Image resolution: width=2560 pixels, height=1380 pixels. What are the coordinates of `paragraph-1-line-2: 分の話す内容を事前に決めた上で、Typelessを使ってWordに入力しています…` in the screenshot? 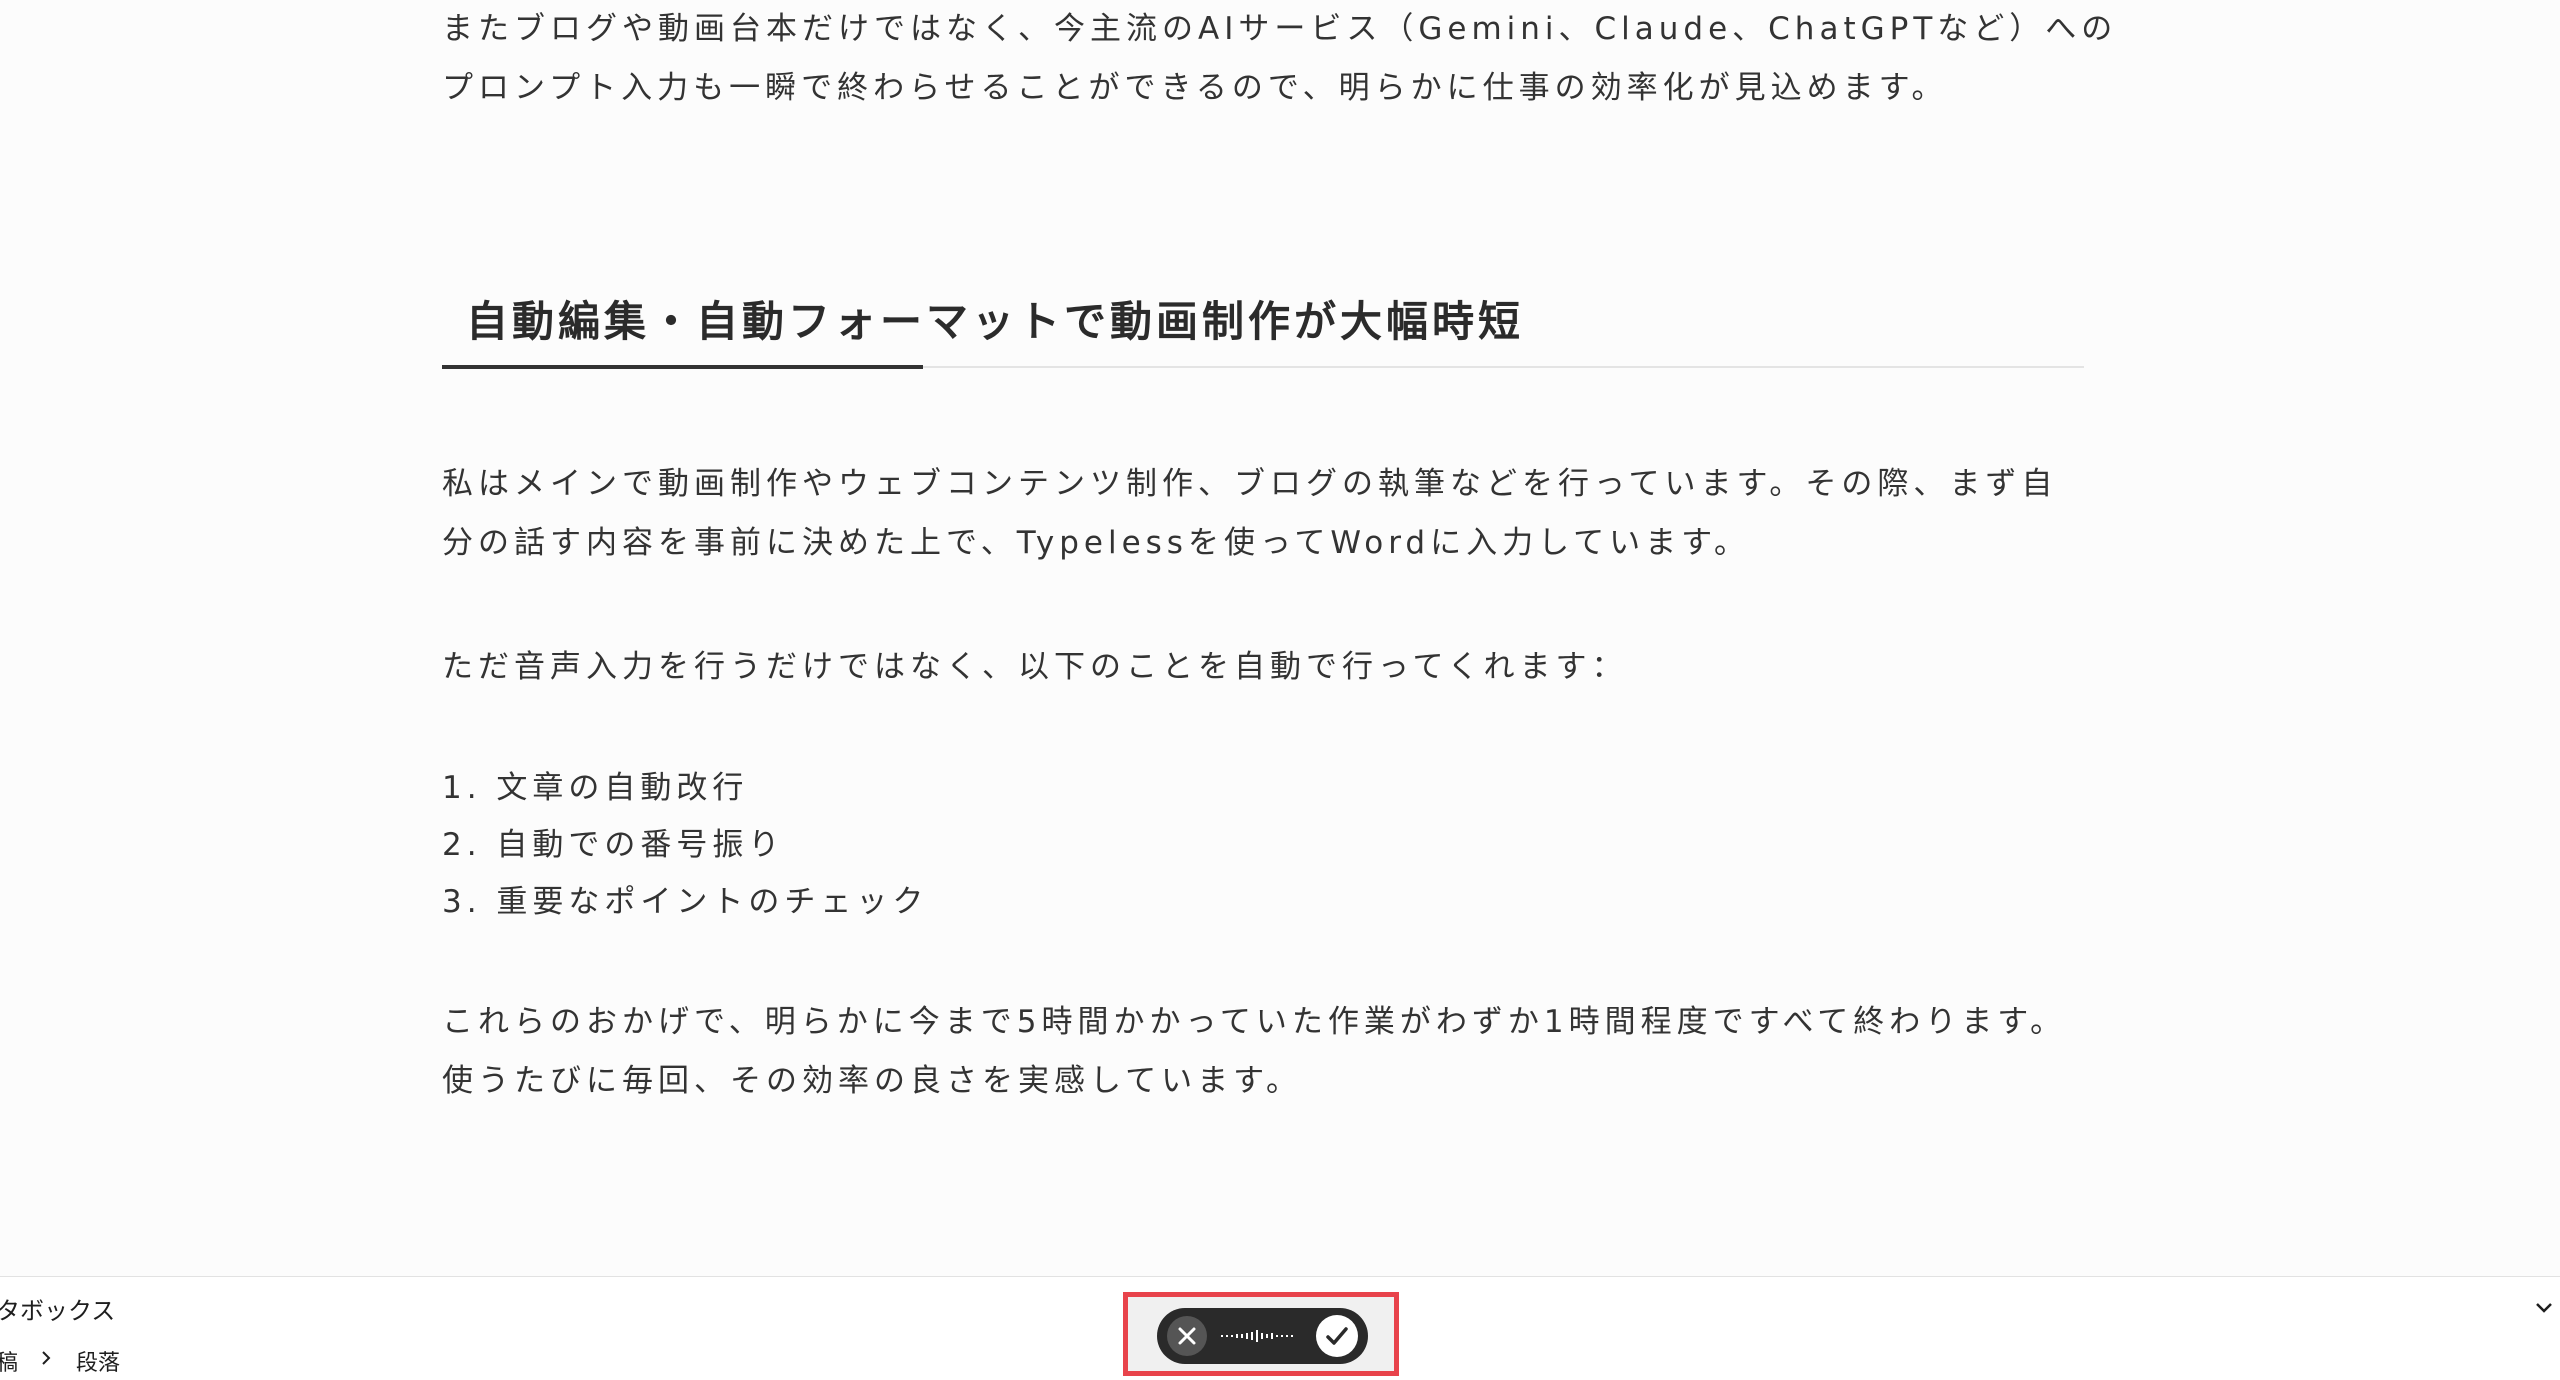 It's located at (1096, 543).